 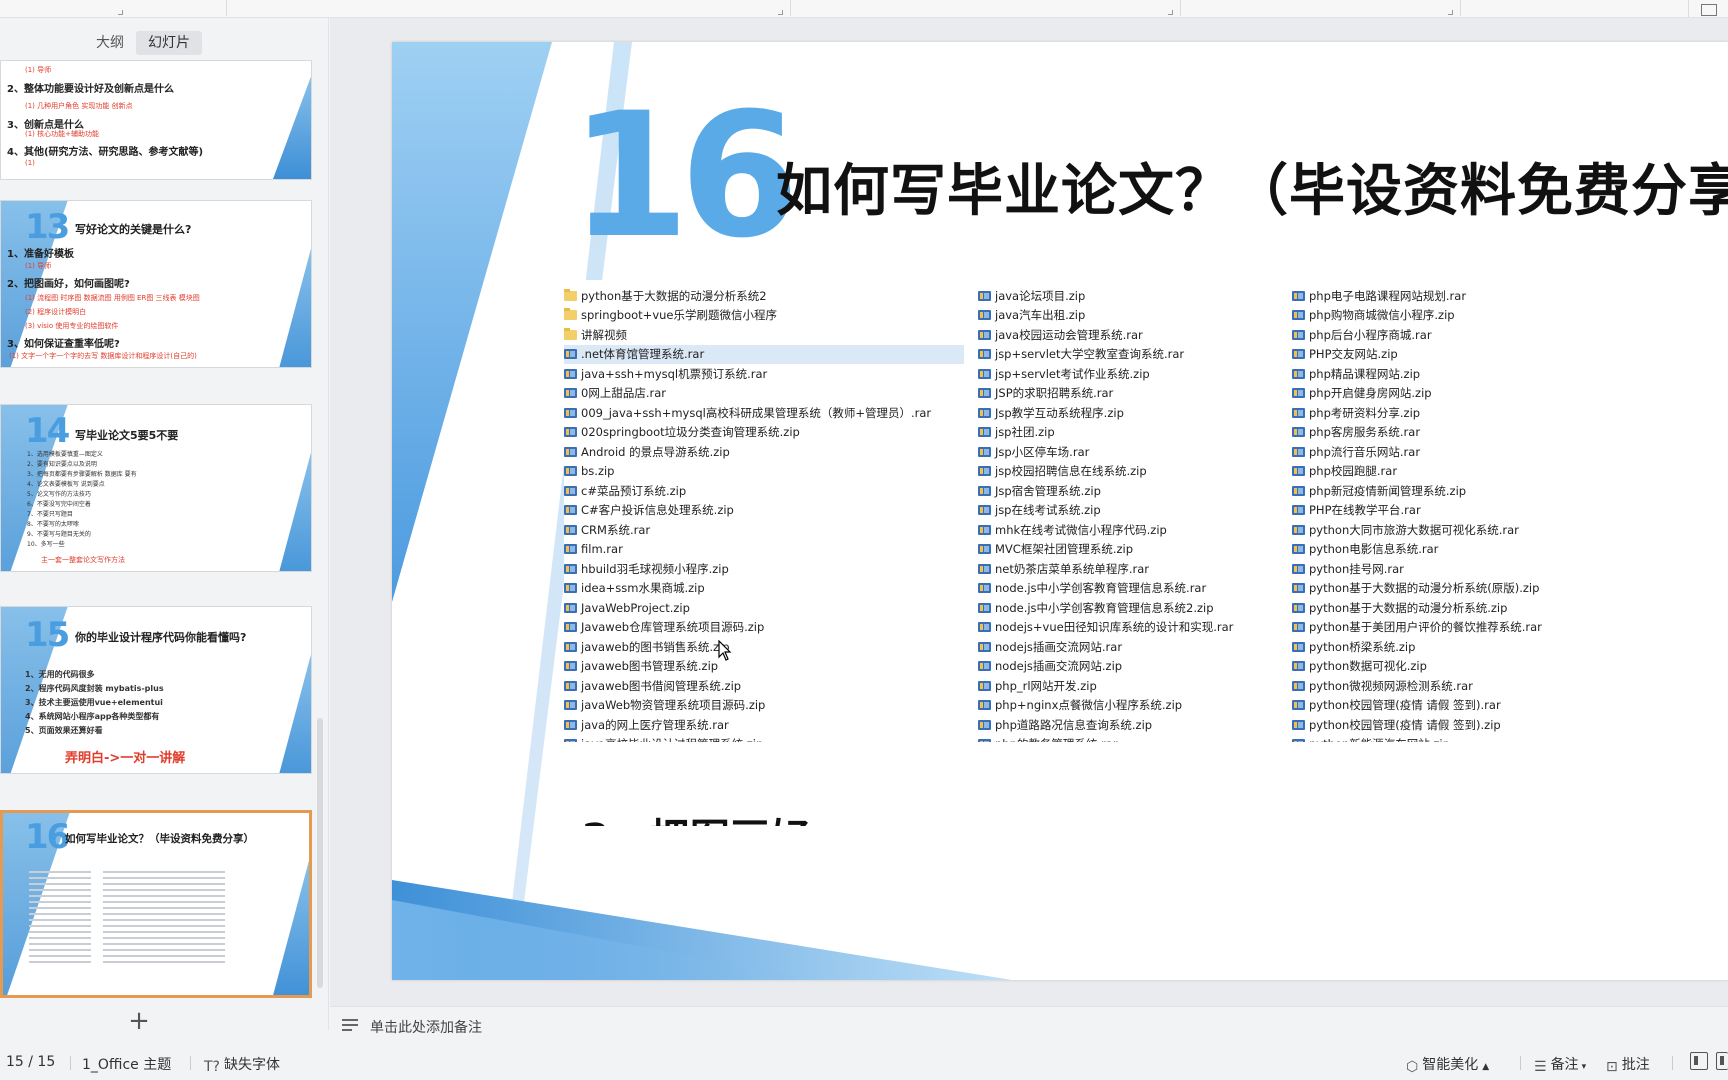 What do you see at coordinates (1482, 686) in the screenshot?
I see `file-item: python微视频网源检测系统.rar` at bounding box center [1482, 686].